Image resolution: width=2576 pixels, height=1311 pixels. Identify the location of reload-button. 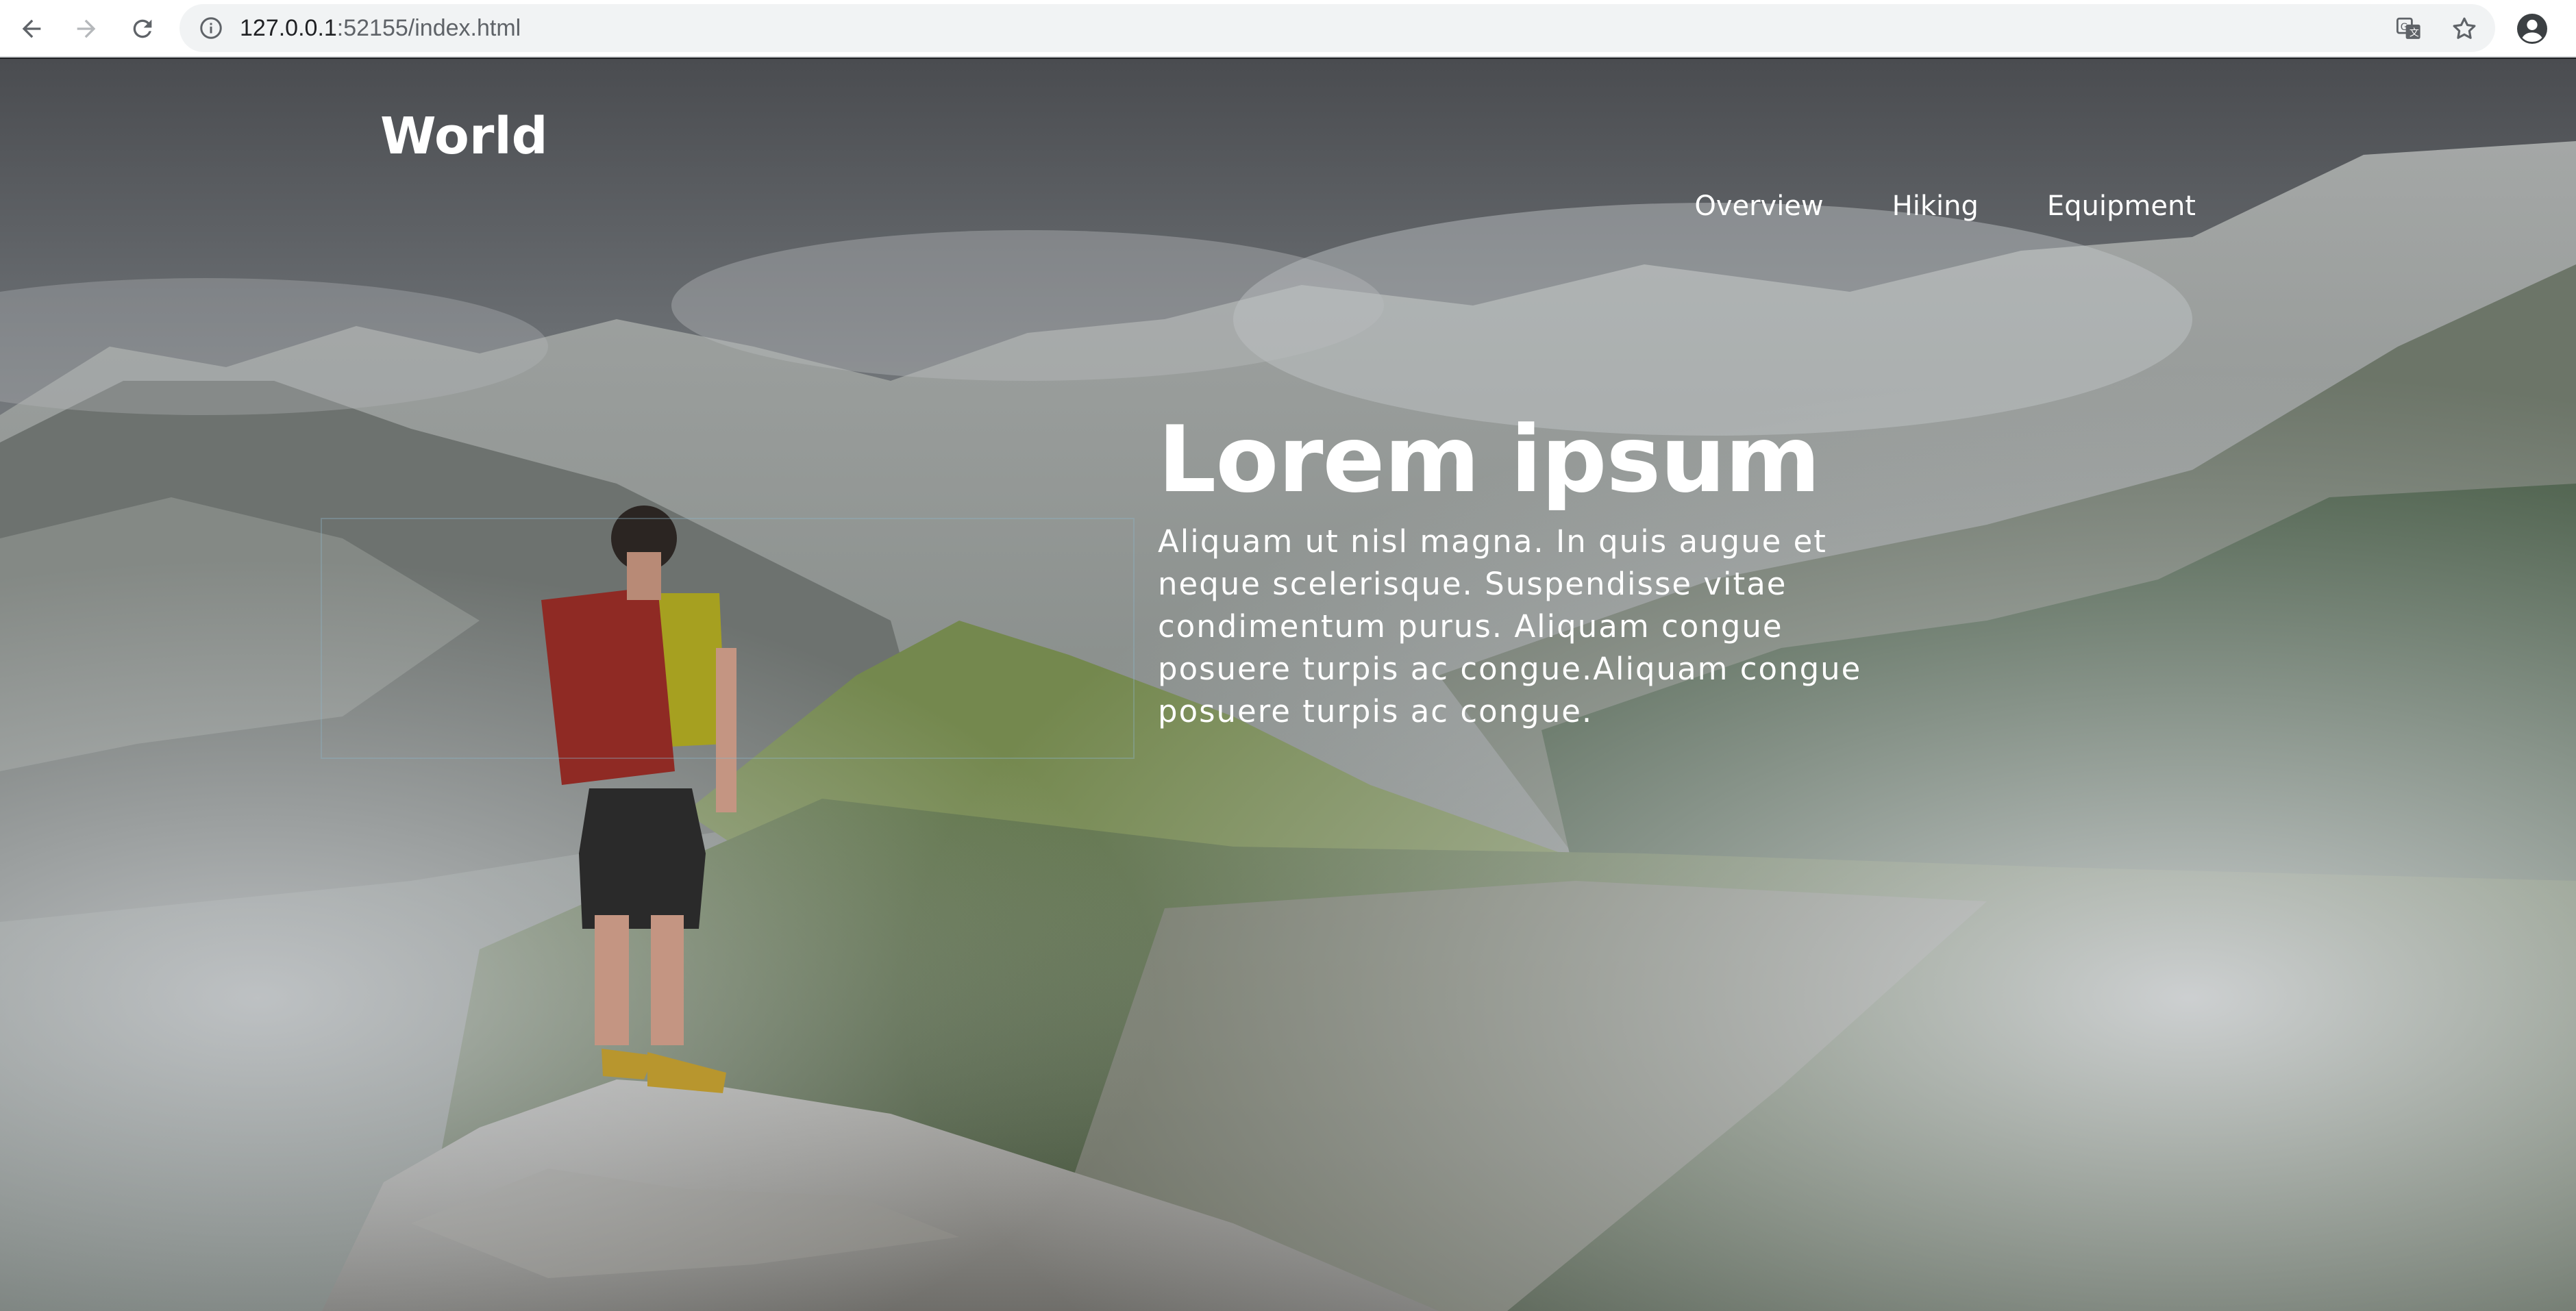
(142, 29).